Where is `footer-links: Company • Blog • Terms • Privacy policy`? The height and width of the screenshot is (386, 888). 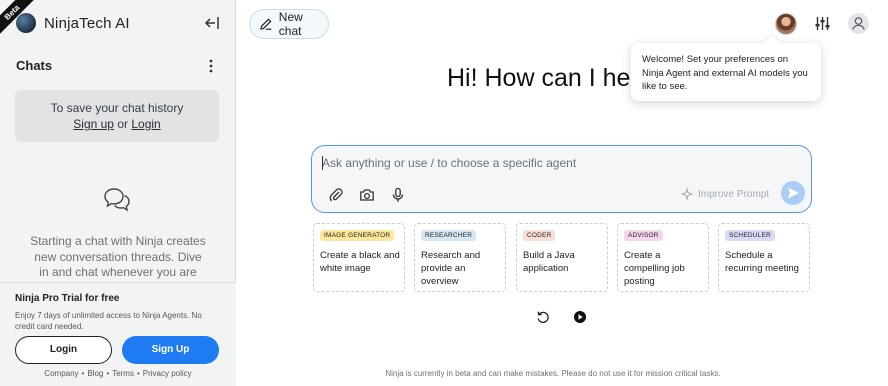 footer-links: Company • Blog • Terms • Privacy policy is located at coordinates (118, 373).